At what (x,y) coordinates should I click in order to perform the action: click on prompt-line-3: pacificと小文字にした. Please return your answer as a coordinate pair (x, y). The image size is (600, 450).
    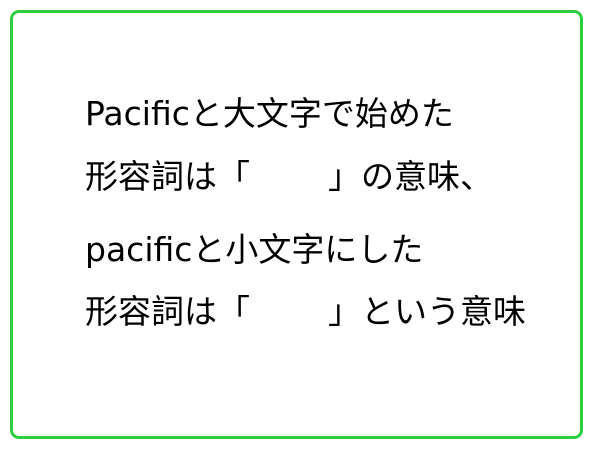
    Looking at the image, I should click on (254, 249).